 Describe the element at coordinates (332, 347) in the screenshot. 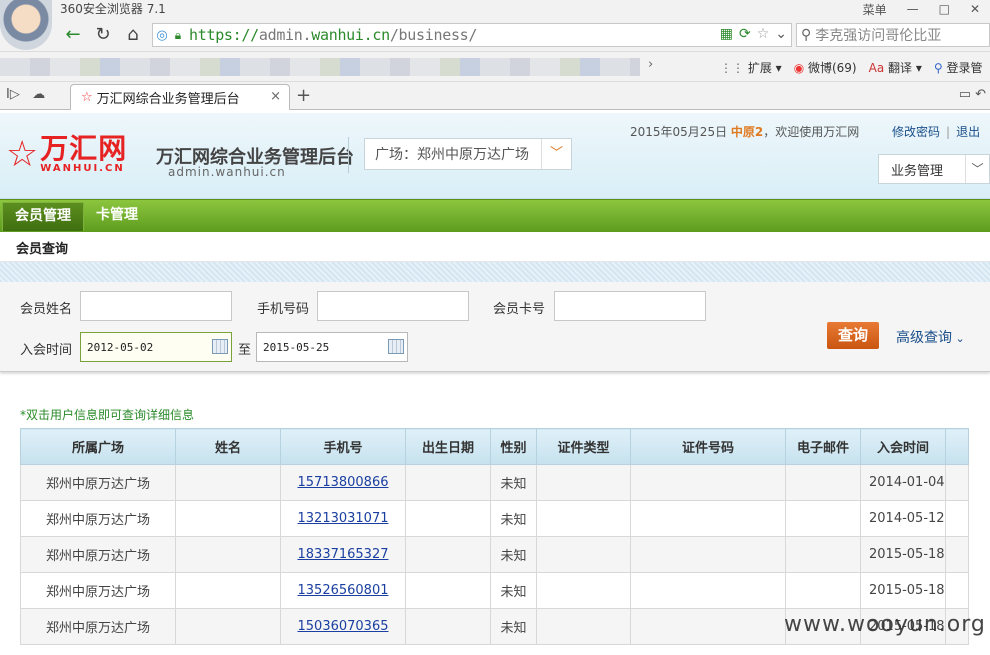

I see `date-to-input: 2015-05-25` at that location.